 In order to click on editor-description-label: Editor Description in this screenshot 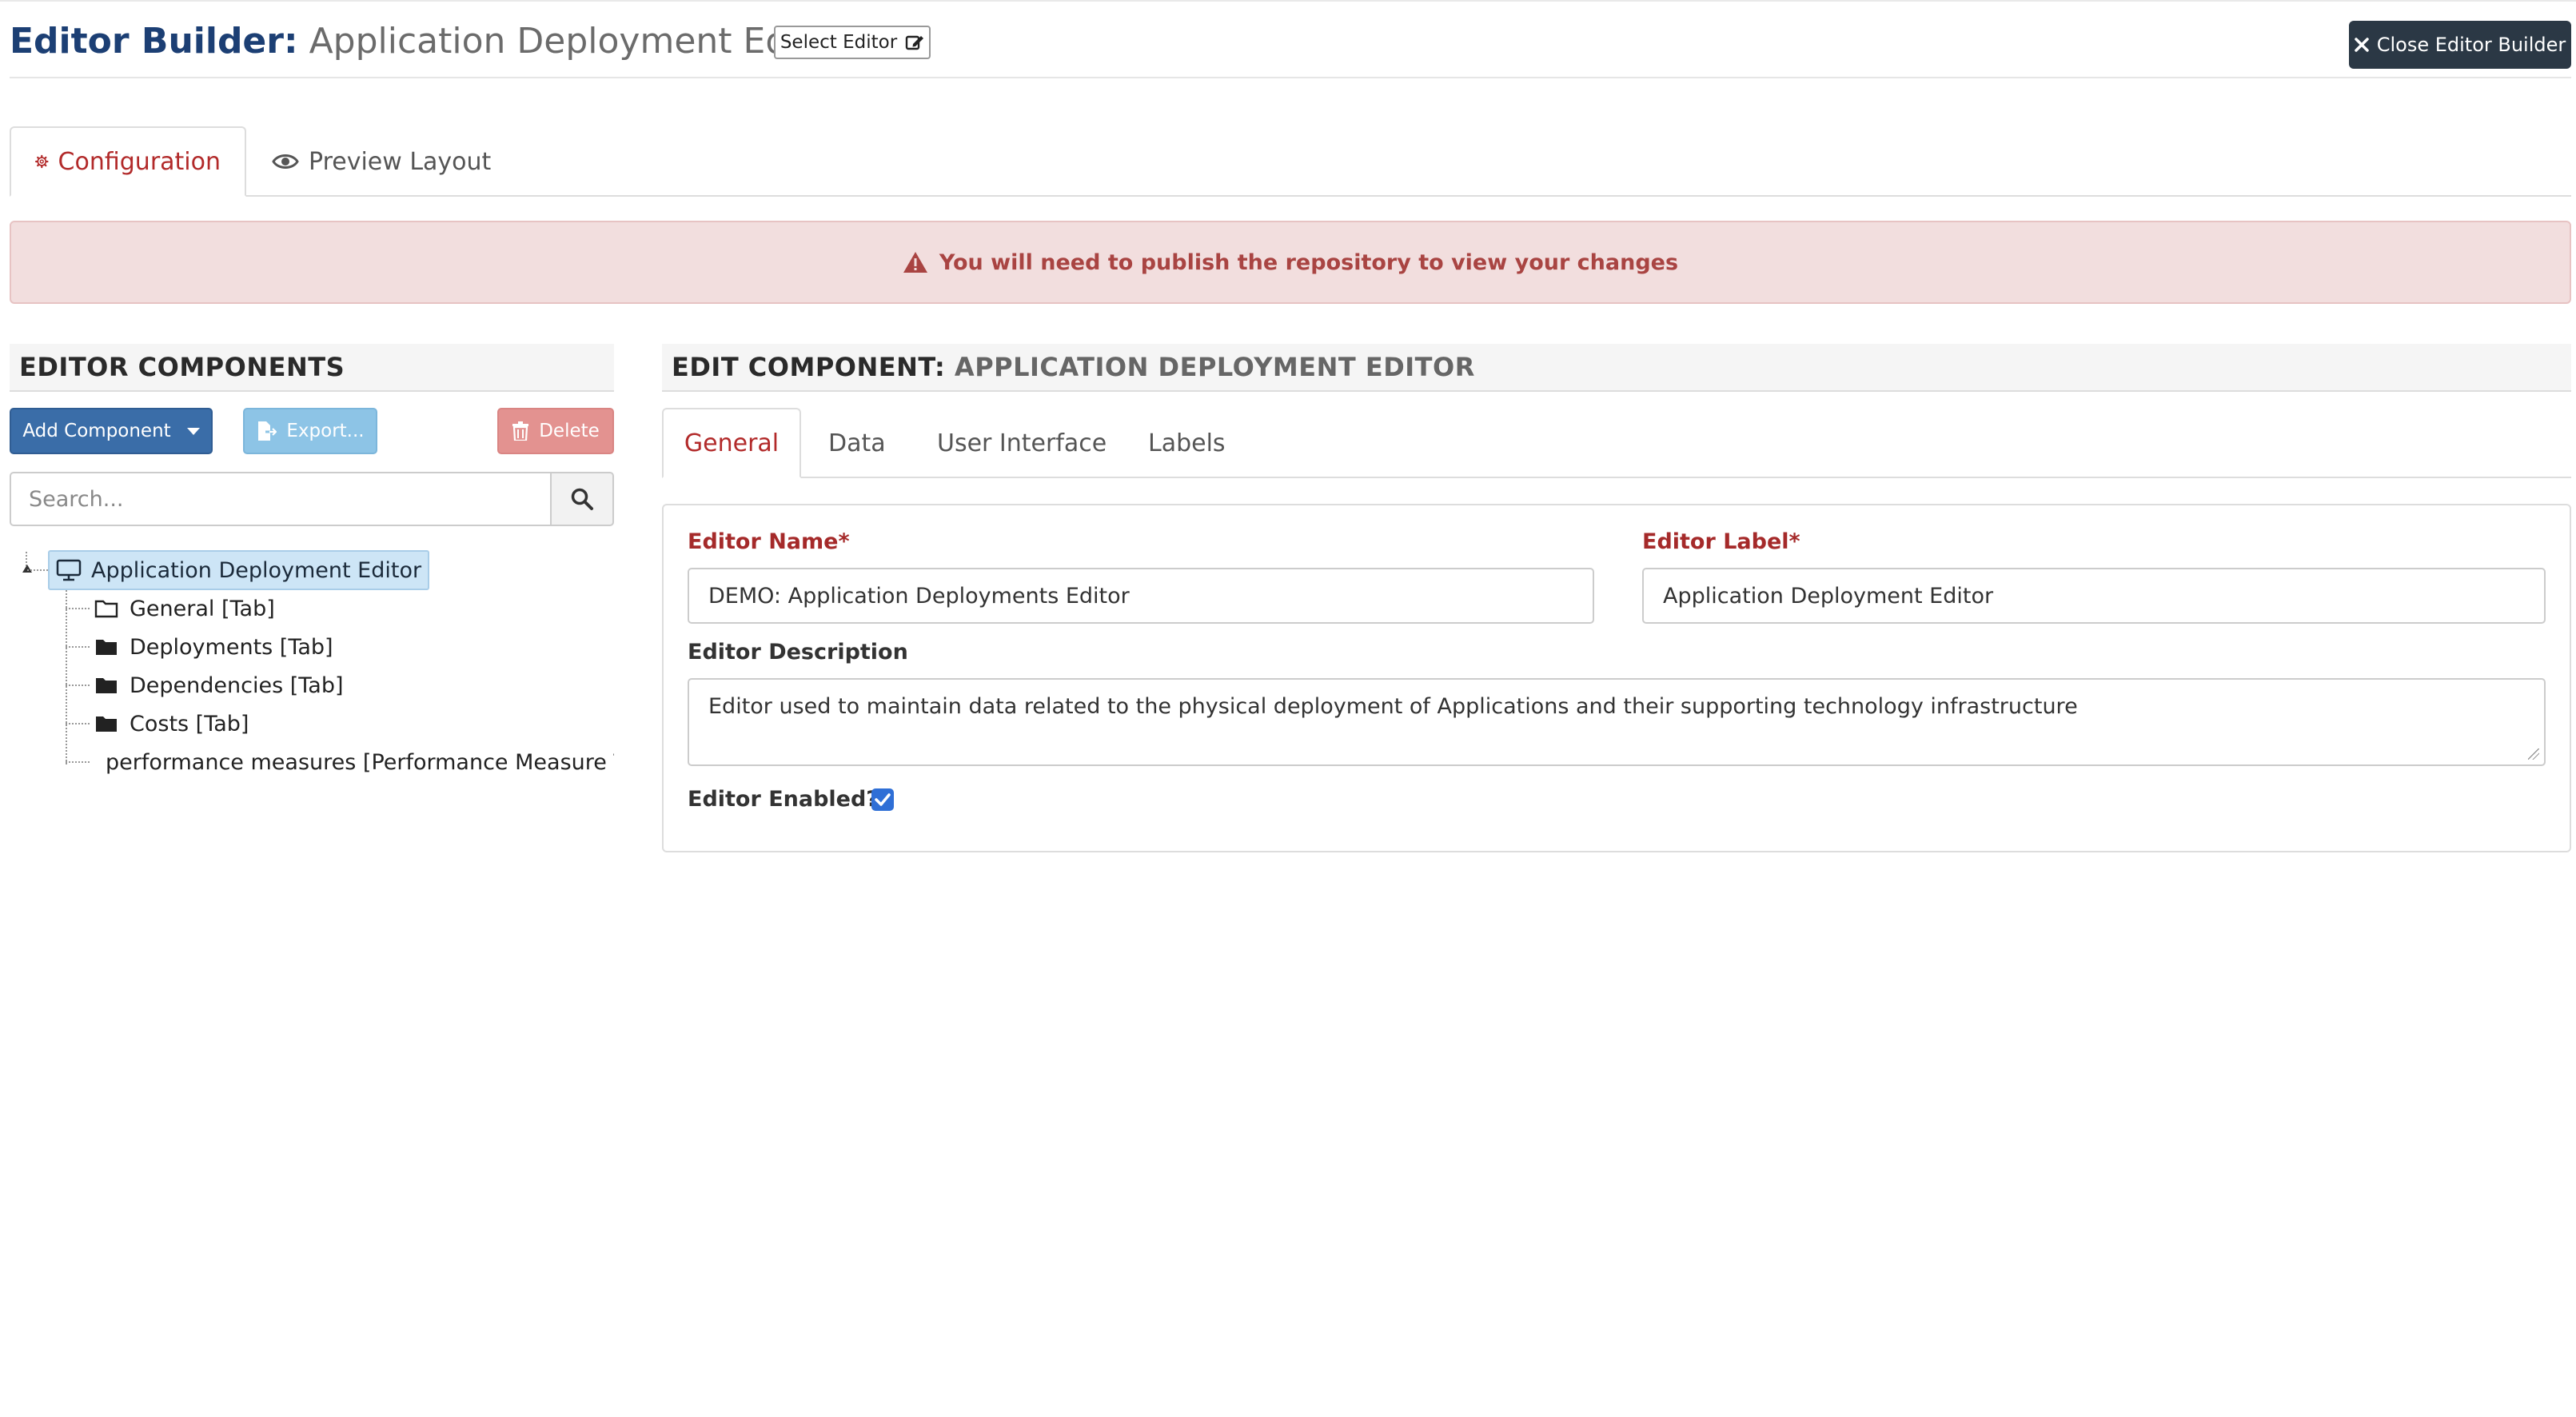, I will do `click(798, 653)`.